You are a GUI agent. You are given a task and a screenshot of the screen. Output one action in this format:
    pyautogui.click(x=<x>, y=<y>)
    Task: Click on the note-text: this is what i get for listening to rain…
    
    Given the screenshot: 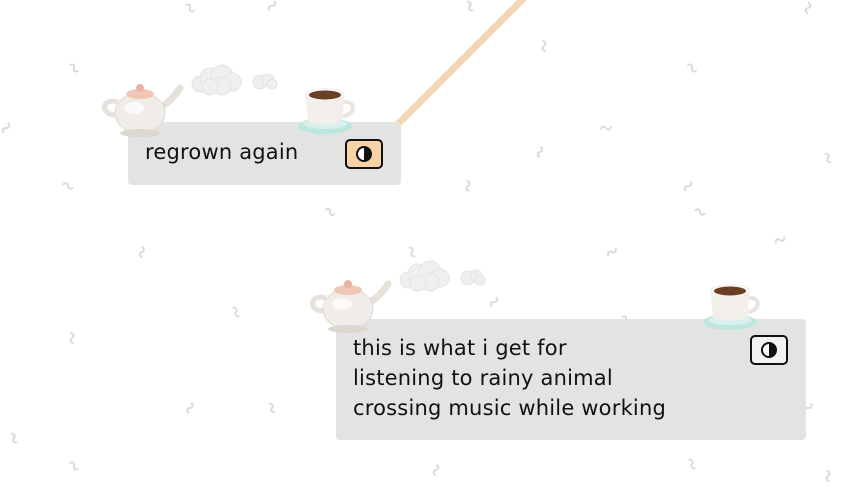 What is the action you would take?
    pyautogui.click(x=510, y=378)
    